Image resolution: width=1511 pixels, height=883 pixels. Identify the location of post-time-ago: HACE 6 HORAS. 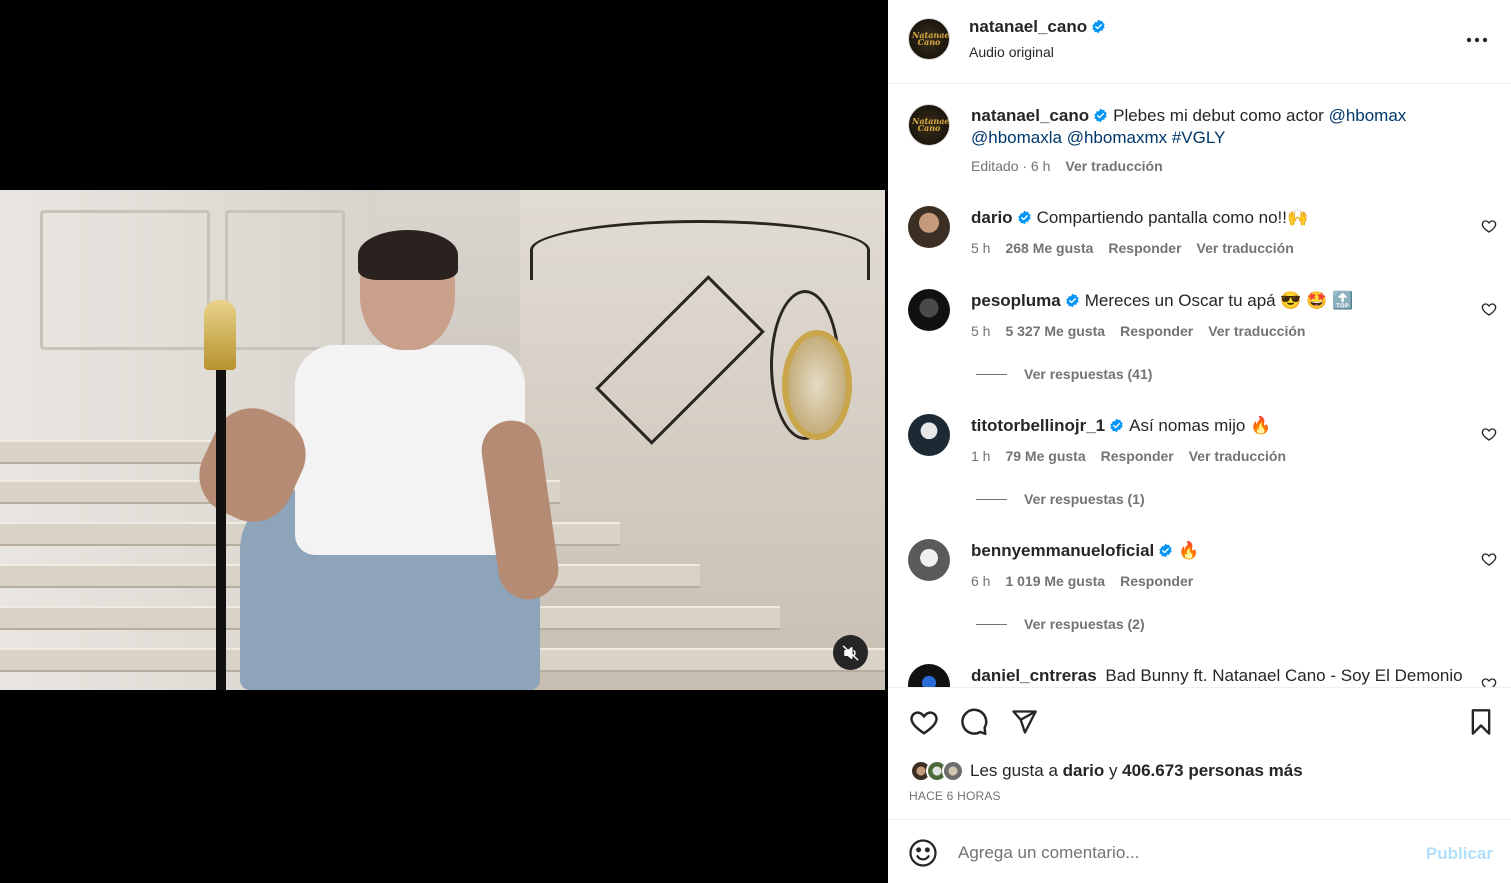
(955, 796).